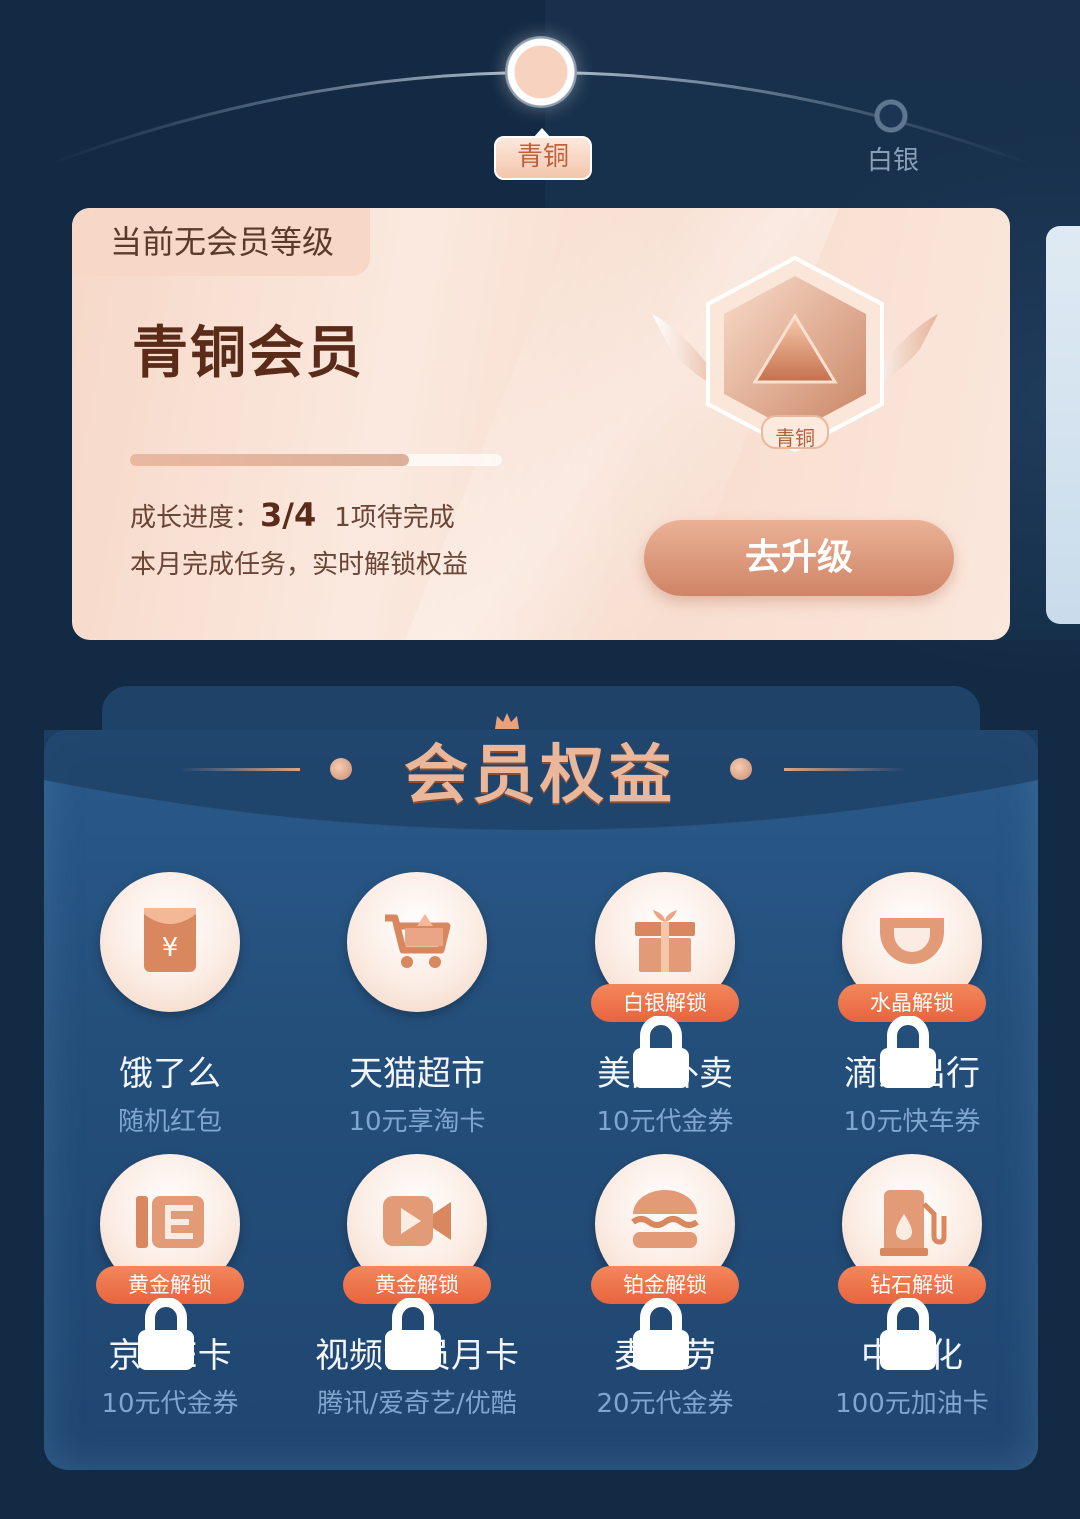 Image resolution: width=1080 pixels, height=1519 pixels. I want to click on level-label-current: 青铜, so click(543, 154).